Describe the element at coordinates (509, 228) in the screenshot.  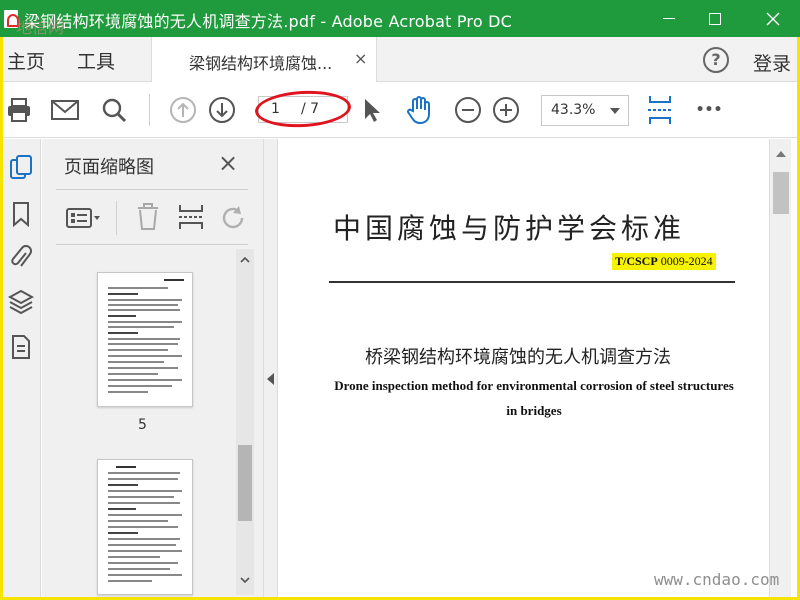
I see `document-heading: 中国腐蚀与防护学会标准` at that location.